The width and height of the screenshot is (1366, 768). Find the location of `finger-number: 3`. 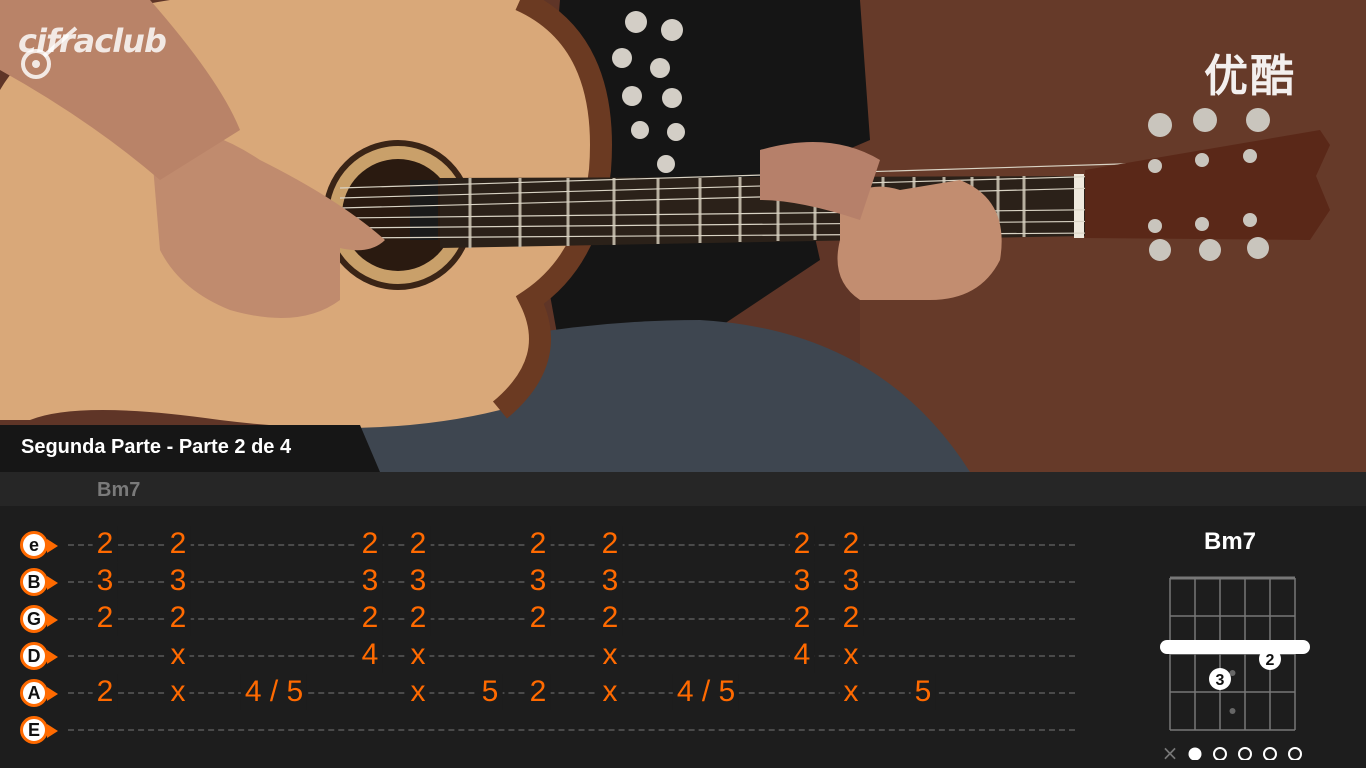

finger-number: 3 is located at coordinates (1220, 680).